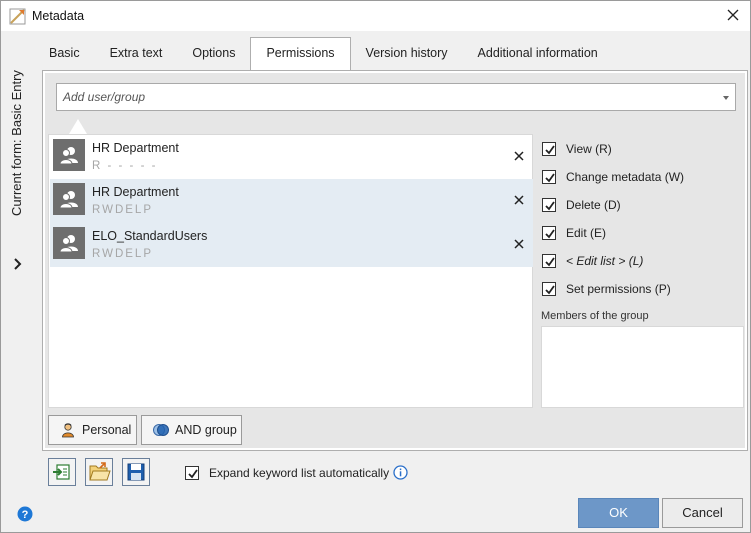  I want to click on import-icon, so click(61, 472).